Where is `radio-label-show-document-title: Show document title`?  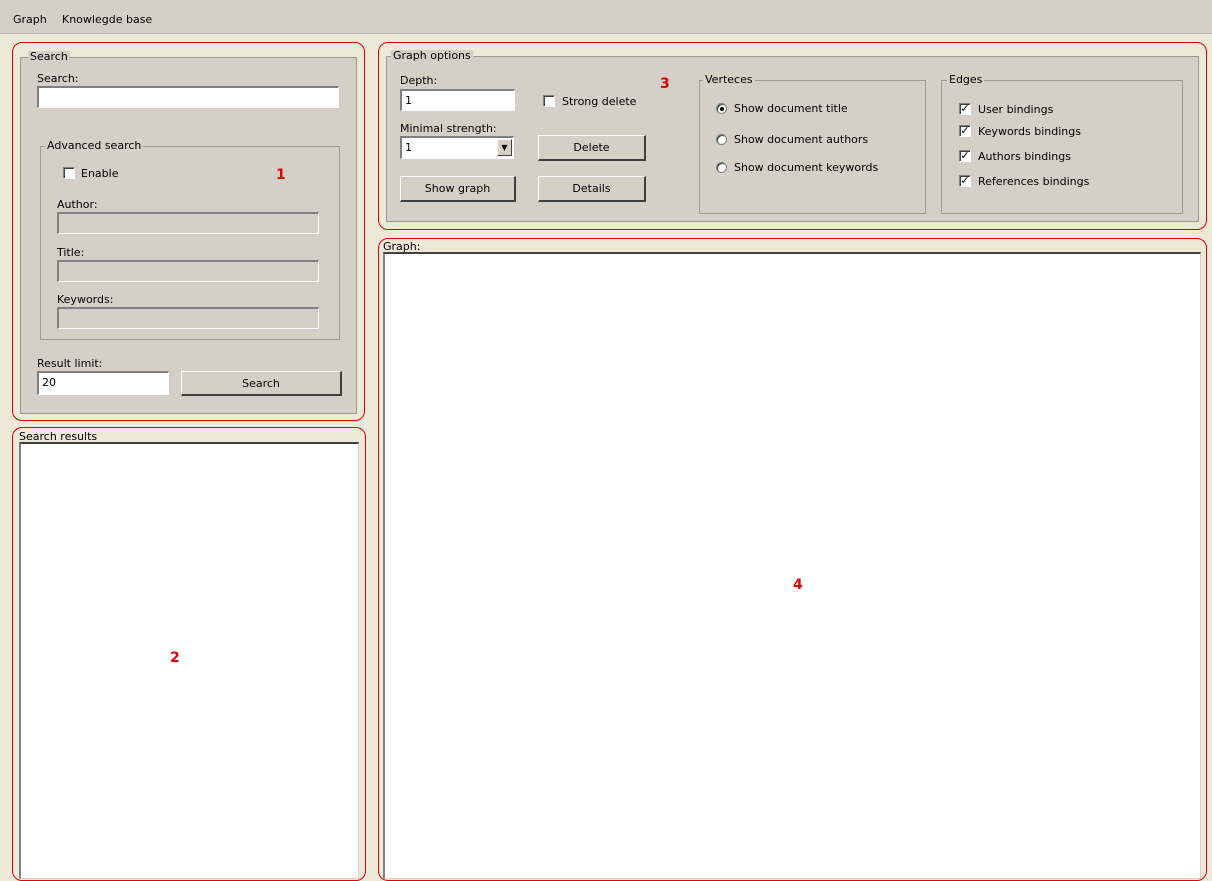
radio-label-show-document-title: Show document title is located at coordinates (791, 108).